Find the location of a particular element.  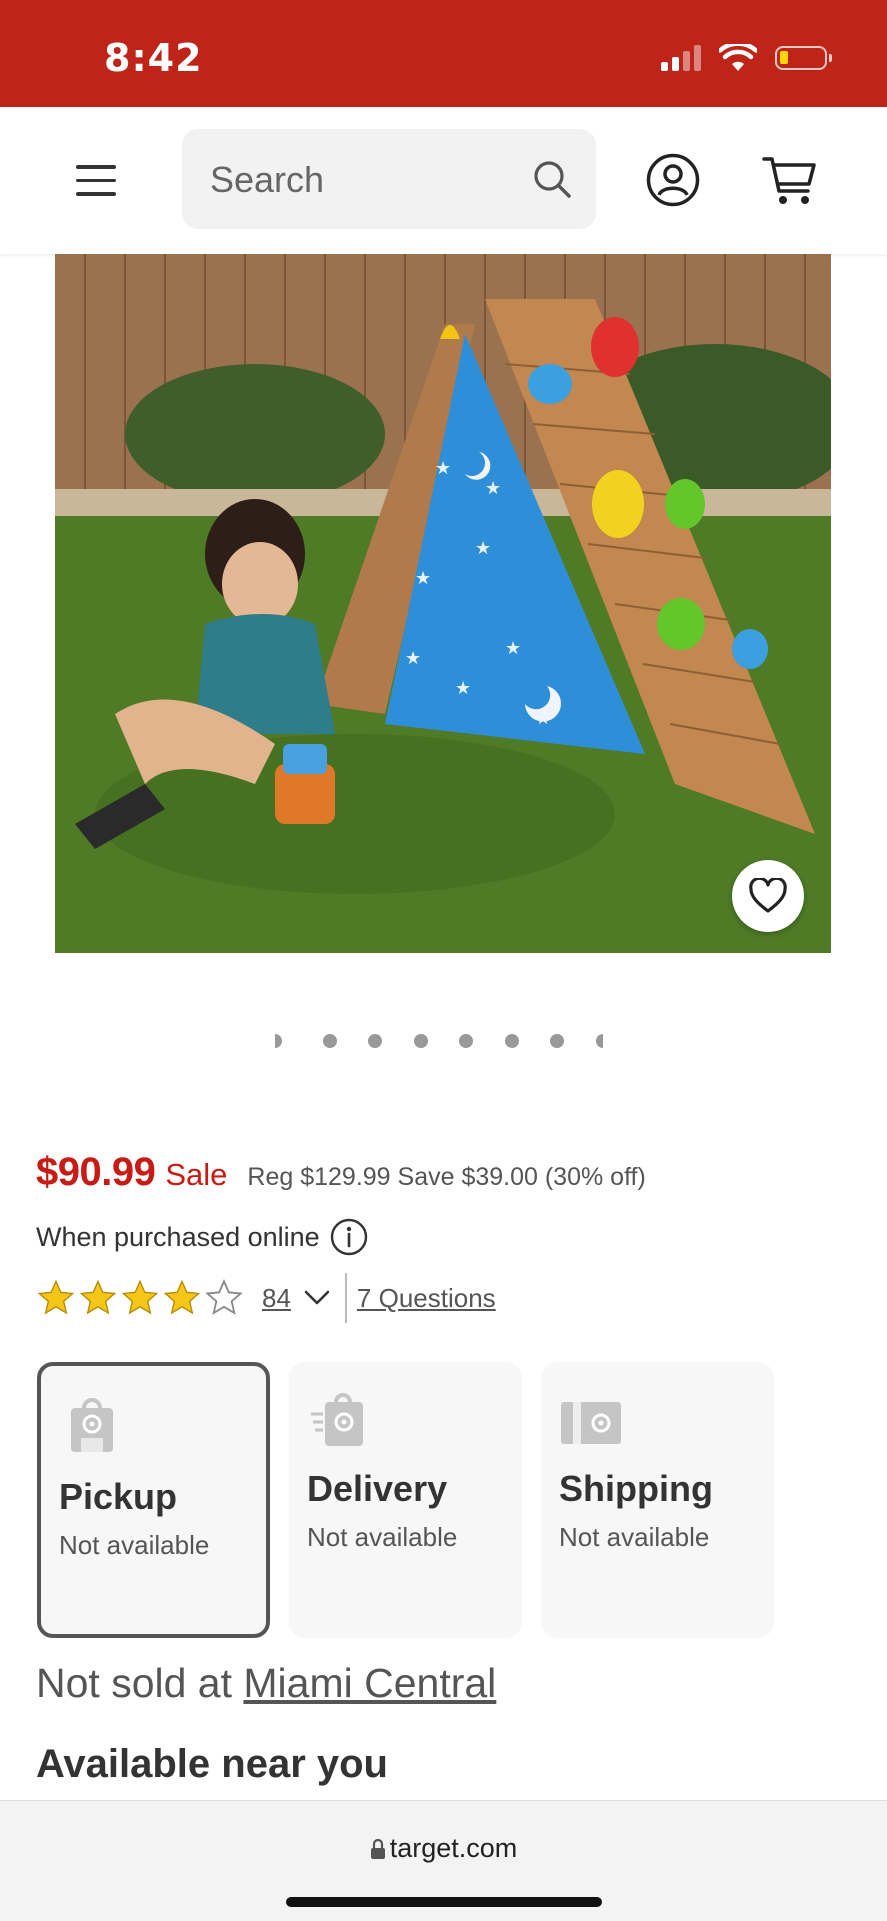

site-header is located at coordinates (443, 180).